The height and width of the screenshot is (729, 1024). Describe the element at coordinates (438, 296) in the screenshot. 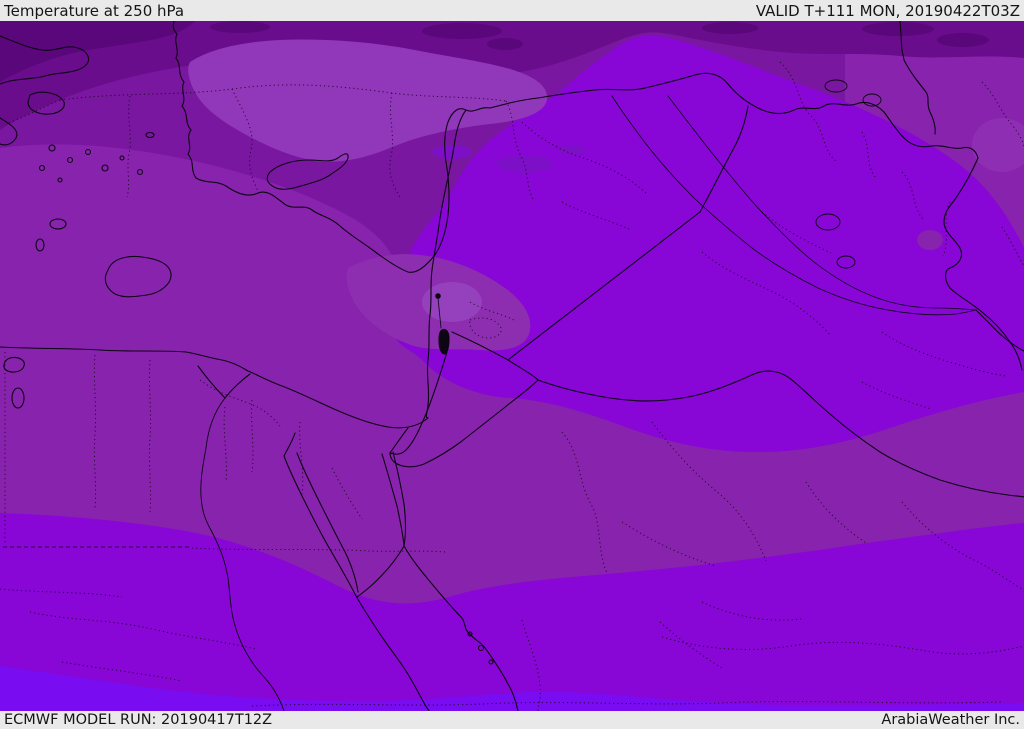

I see `sea-of-galilee` at that location.